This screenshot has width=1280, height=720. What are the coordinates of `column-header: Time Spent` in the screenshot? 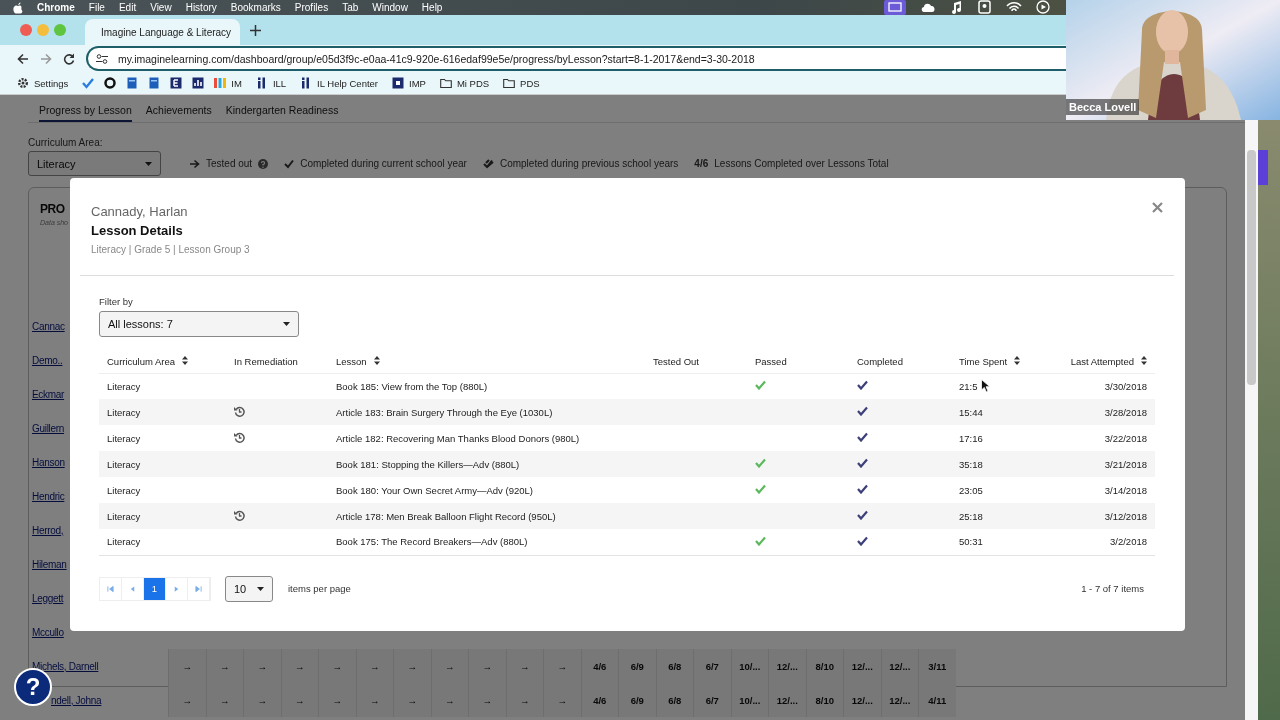 It's located at (1000, 362).